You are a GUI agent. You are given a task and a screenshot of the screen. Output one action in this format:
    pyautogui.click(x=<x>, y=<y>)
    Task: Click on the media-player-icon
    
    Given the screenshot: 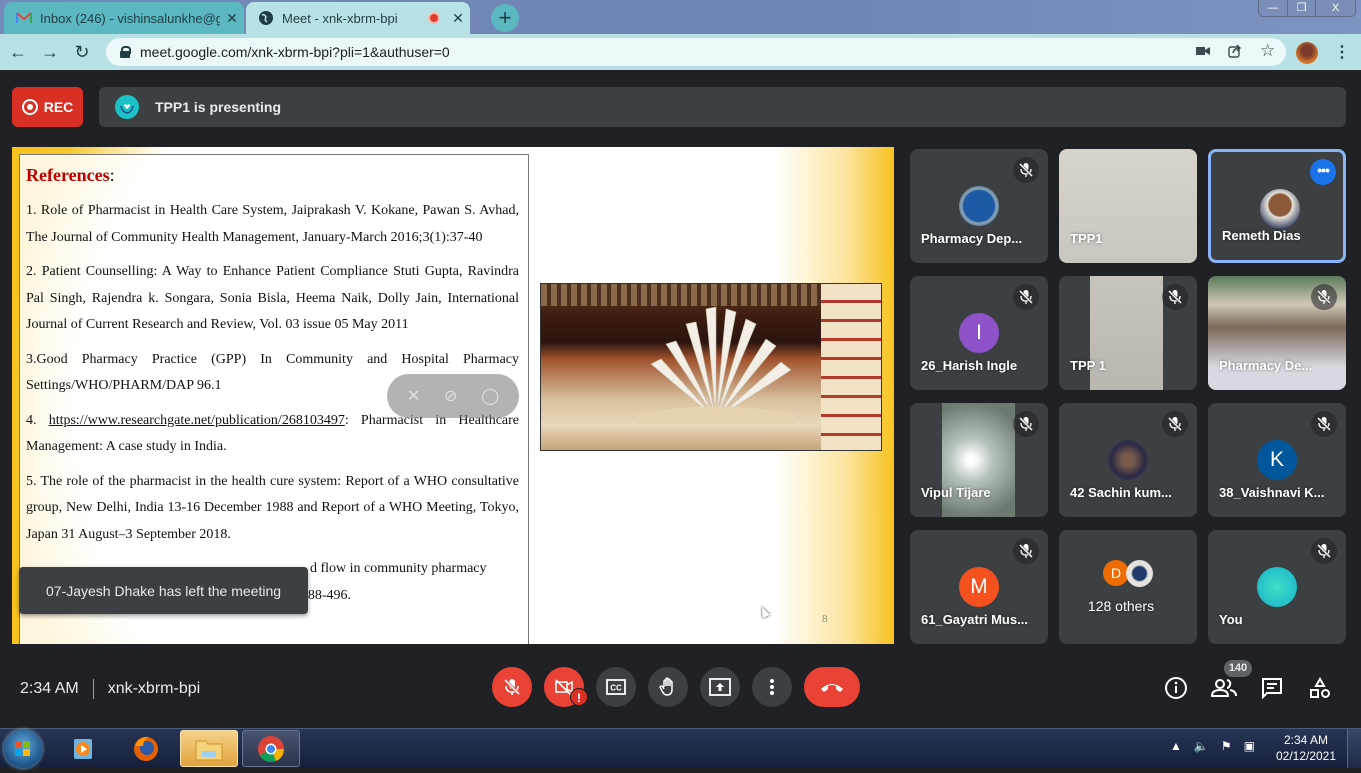 What is the action you would take?
    pyautogui.click(x=83, y=748)
    